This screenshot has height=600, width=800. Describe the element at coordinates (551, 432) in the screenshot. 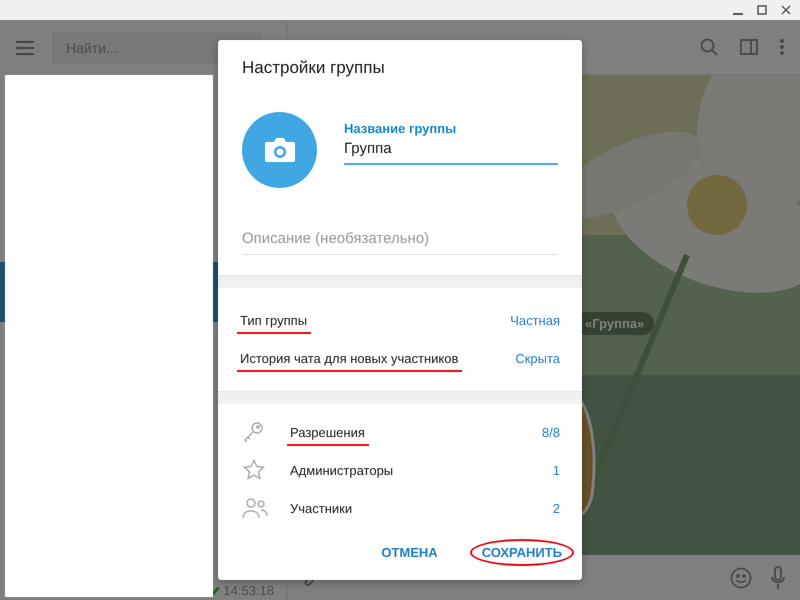

I see `count-link: 8/8` at that location.